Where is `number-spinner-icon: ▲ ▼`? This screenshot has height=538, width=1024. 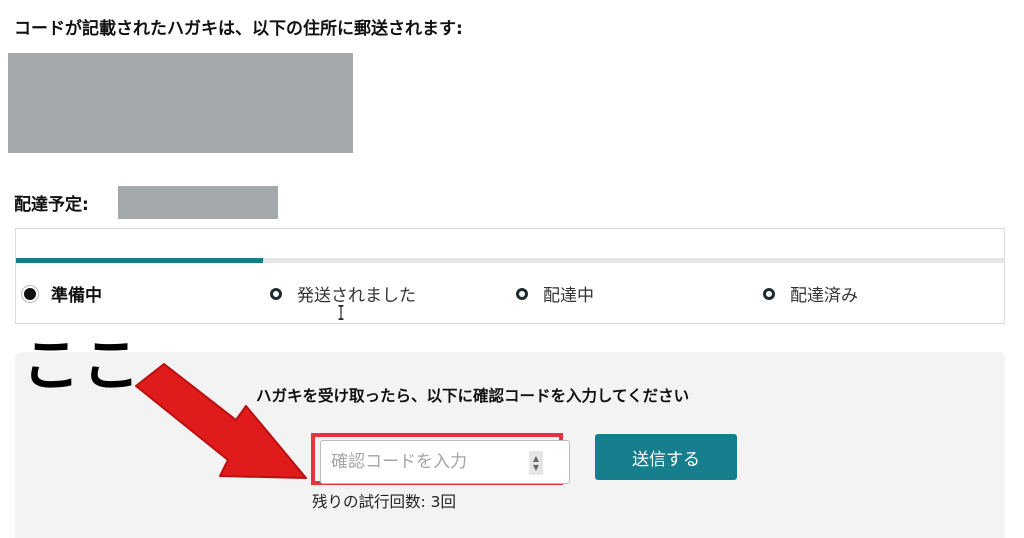 number-spinner-icon: ▲ ▼ is located at coordinates (536, 463).